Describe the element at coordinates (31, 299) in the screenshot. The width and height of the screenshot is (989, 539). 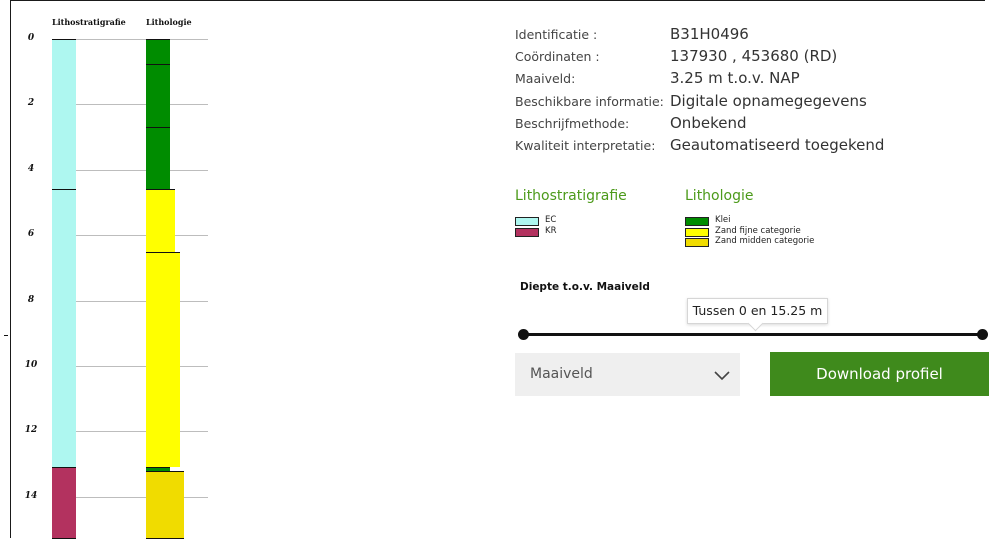
I see `depth-tick-label: 8` at that location.